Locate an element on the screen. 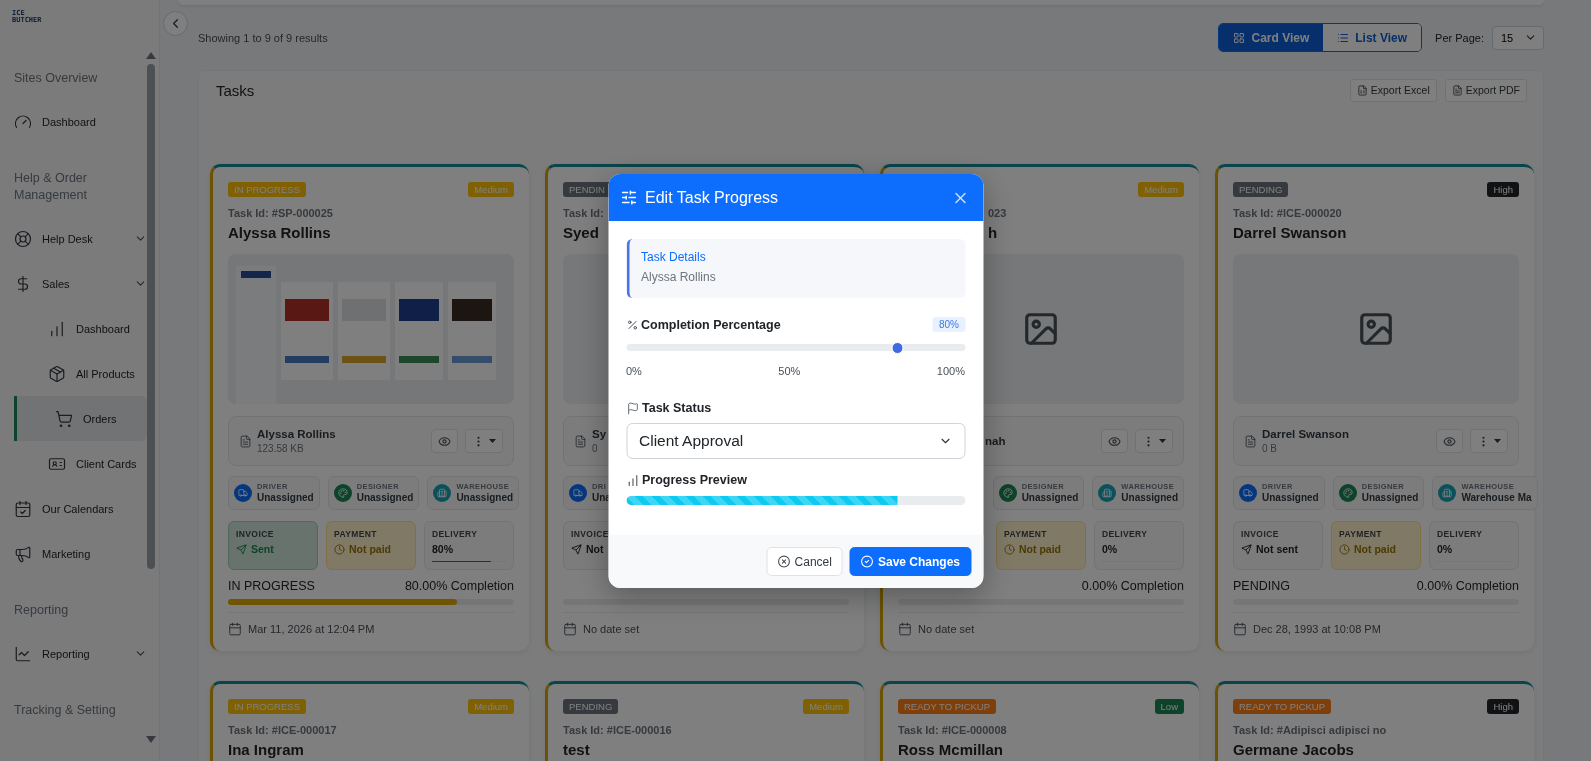 Image resolution: width=1591 pixels, height=761 pixels. check-value: Not is located at coordinates (595, 549).